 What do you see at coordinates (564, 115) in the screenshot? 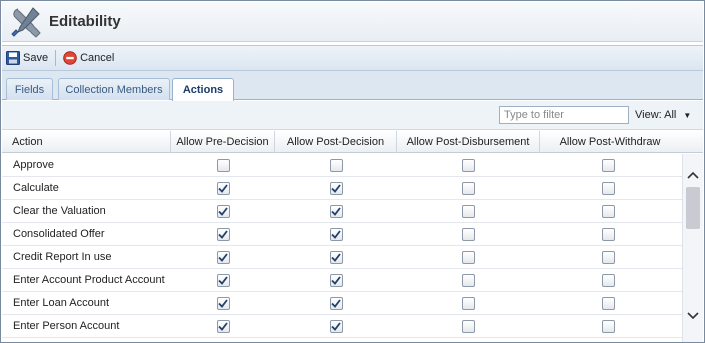
I see `filter-input` at bounding box center [564, 115].